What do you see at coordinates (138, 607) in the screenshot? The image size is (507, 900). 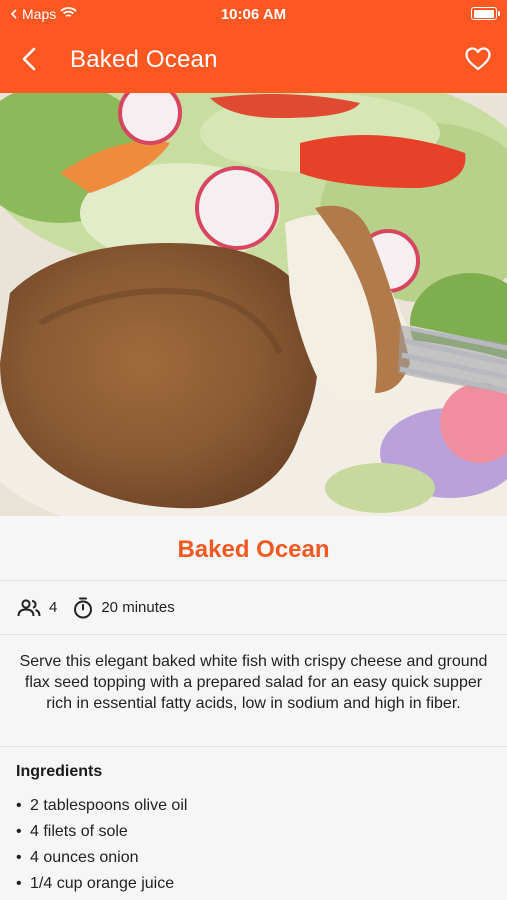 I see `cook-time-label: 20 minutes` at bounding box center [138, 607].